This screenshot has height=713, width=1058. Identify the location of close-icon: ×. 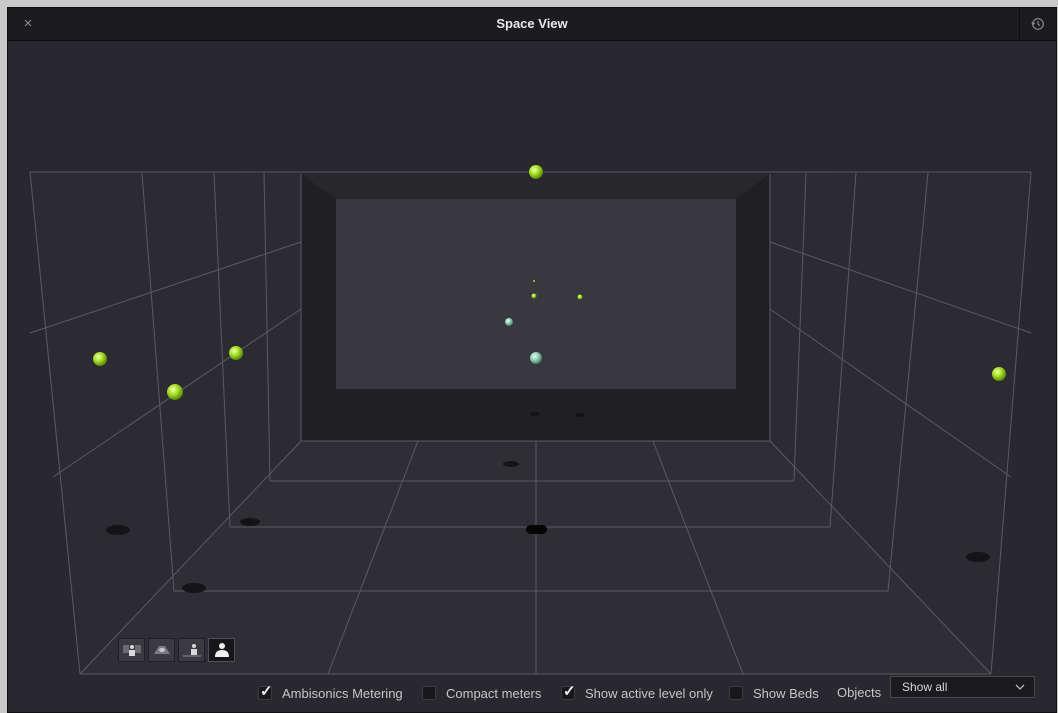
(28, 23).